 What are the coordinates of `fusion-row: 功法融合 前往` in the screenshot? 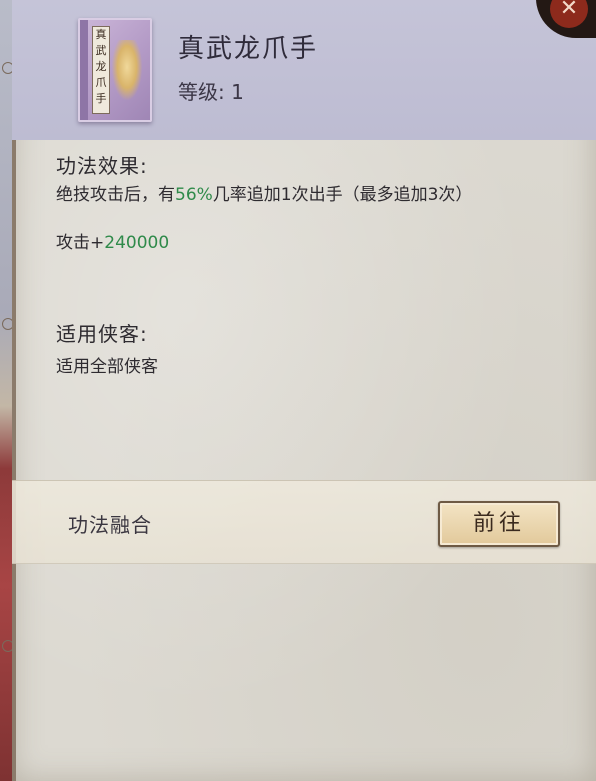 It's located at (304, 522).